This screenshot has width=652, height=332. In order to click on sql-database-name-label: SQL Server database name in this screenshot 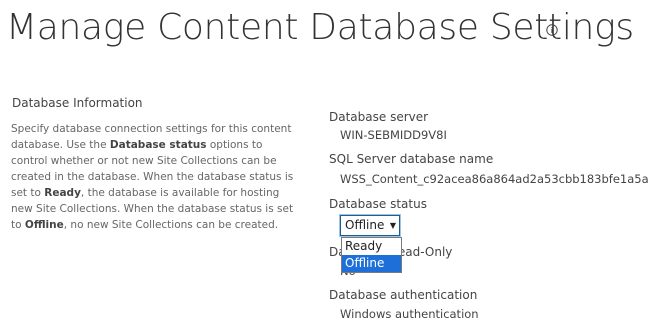, I will do `click(411, 159)`.